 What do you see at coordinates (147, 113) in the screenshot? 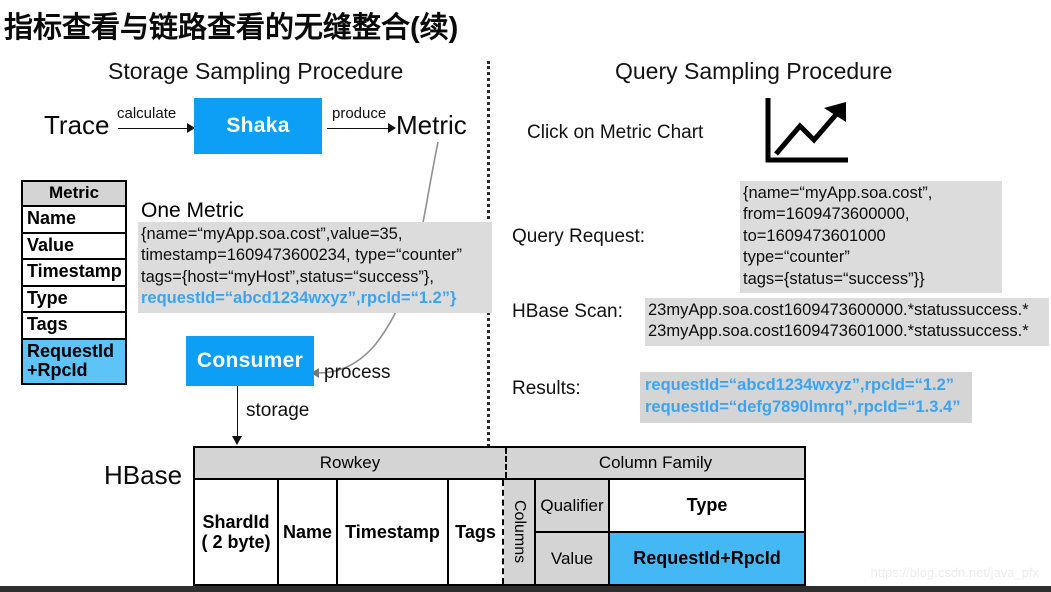
I see `calculate-label: calculate` at bounding box center [147, 113].